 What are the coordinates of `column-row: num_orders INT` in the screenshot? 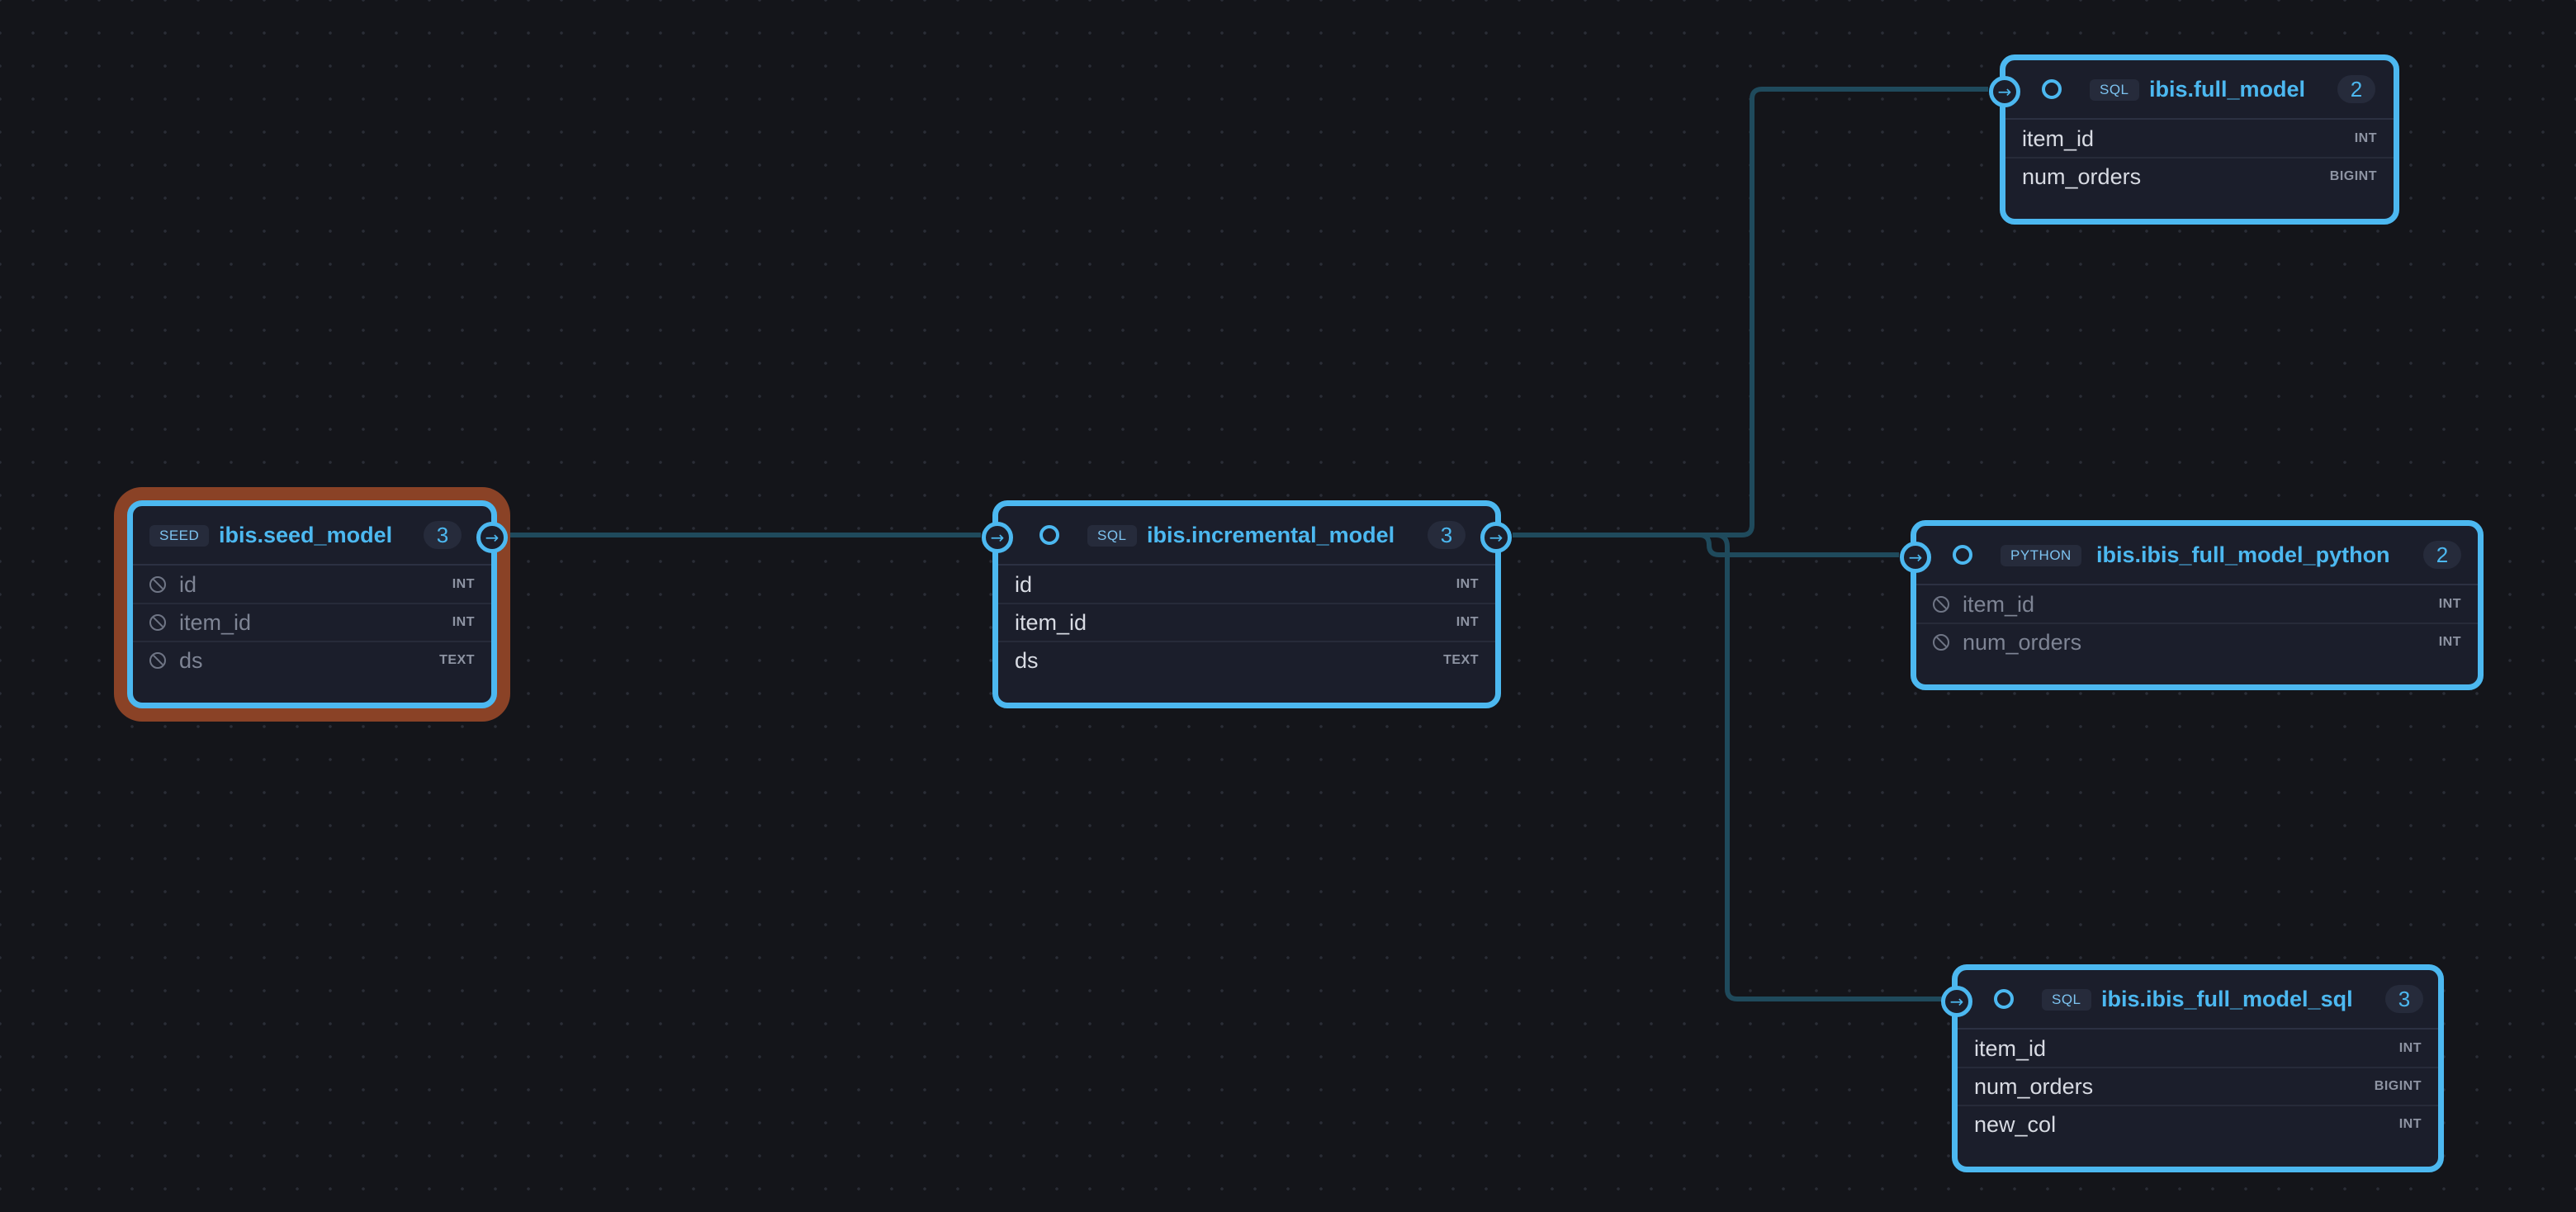 It's located at (2197, 642).